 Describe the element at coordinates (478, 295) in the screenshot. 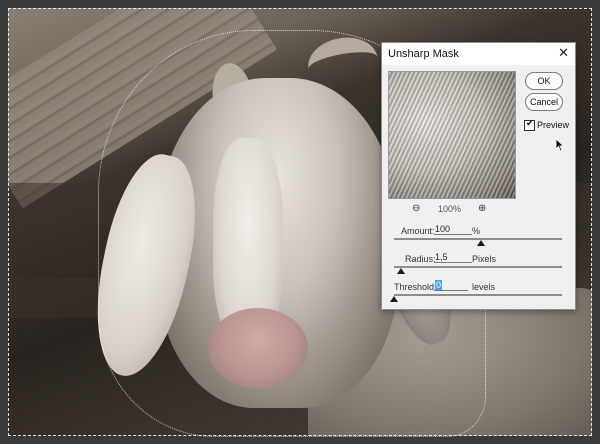

I see `threshold-slider-track` at that location.